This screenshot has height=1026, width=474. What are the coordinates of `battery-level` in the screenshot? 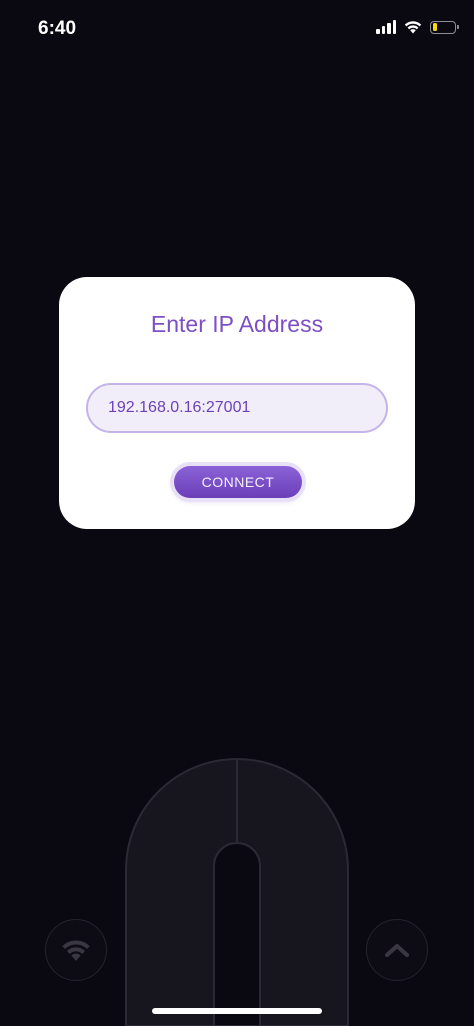 It's located at (434, 27).